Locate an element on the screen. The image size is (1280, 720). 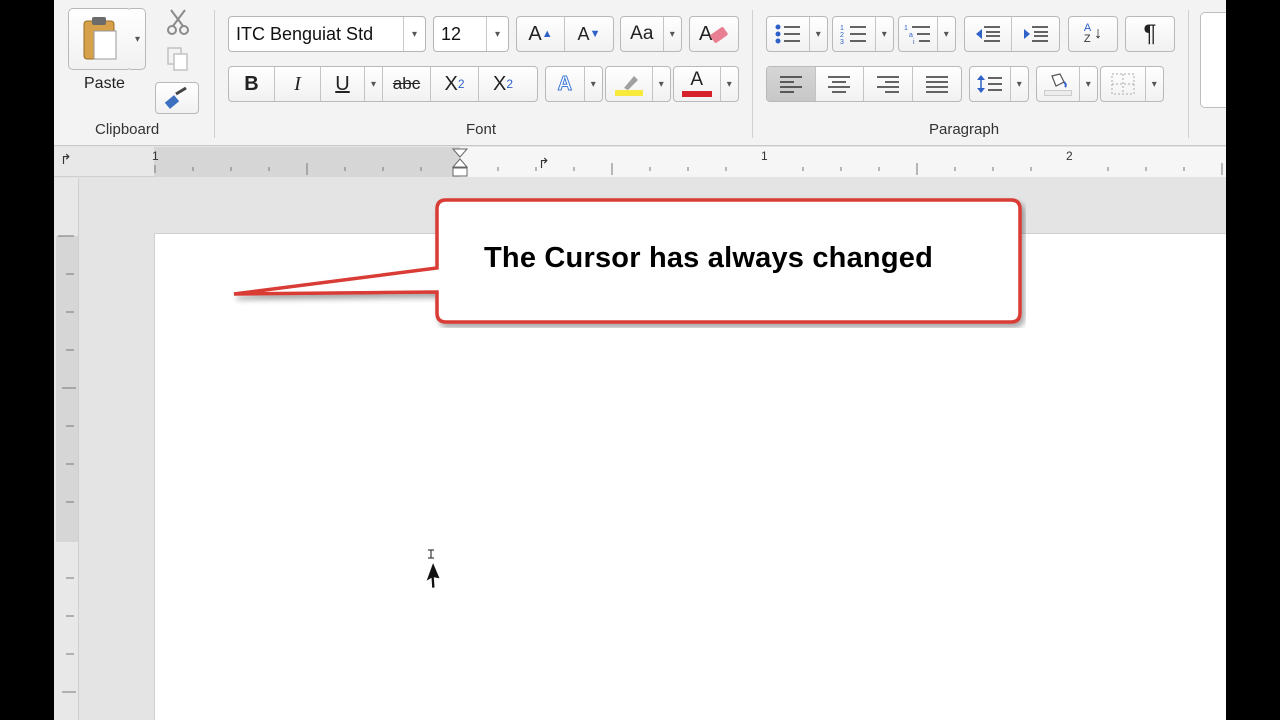
align-center-button is located at coordinates (840, 84).